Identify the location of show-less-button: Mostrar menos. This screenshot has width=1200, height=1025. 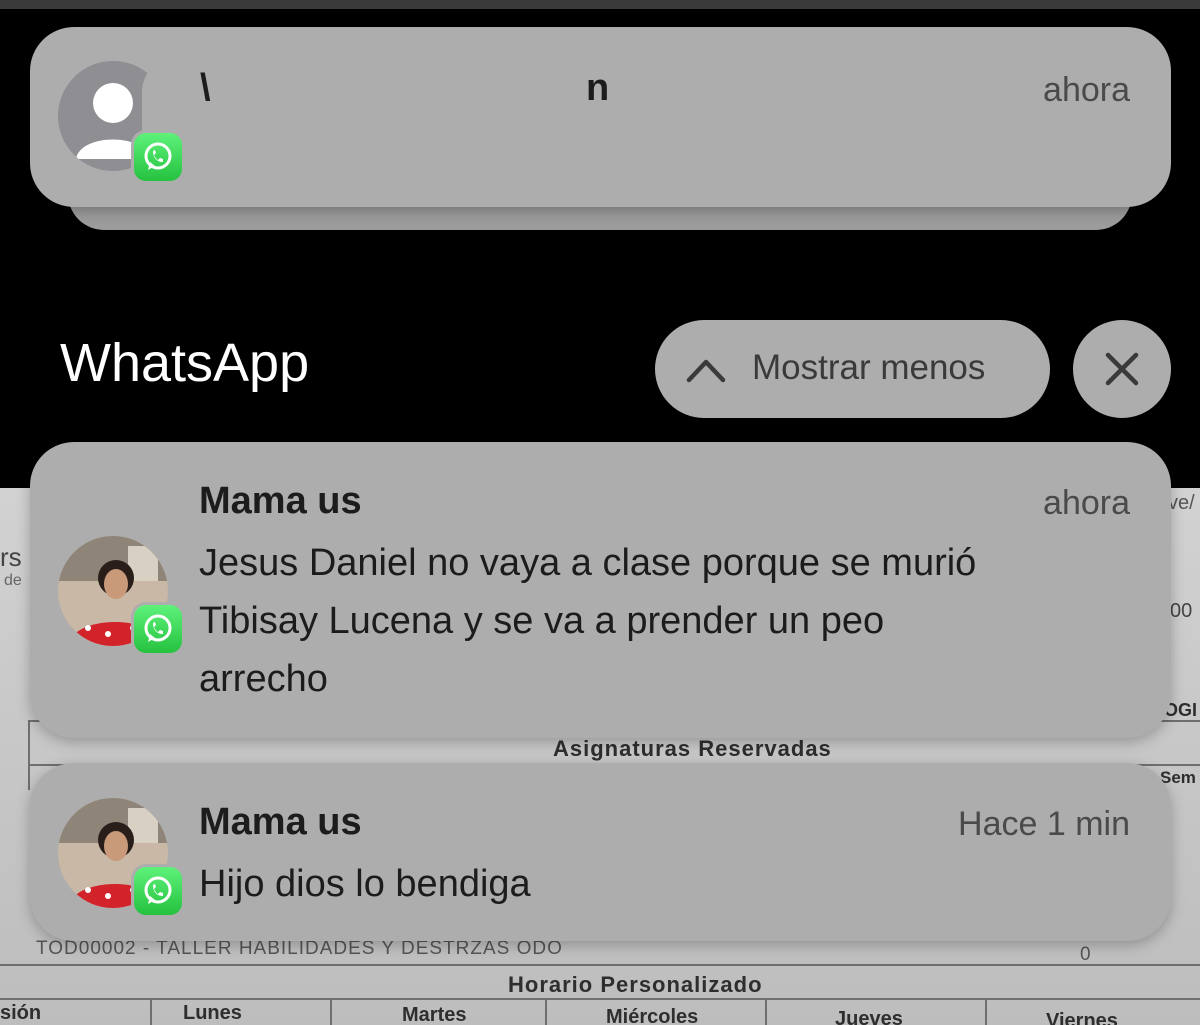
(852, 369).